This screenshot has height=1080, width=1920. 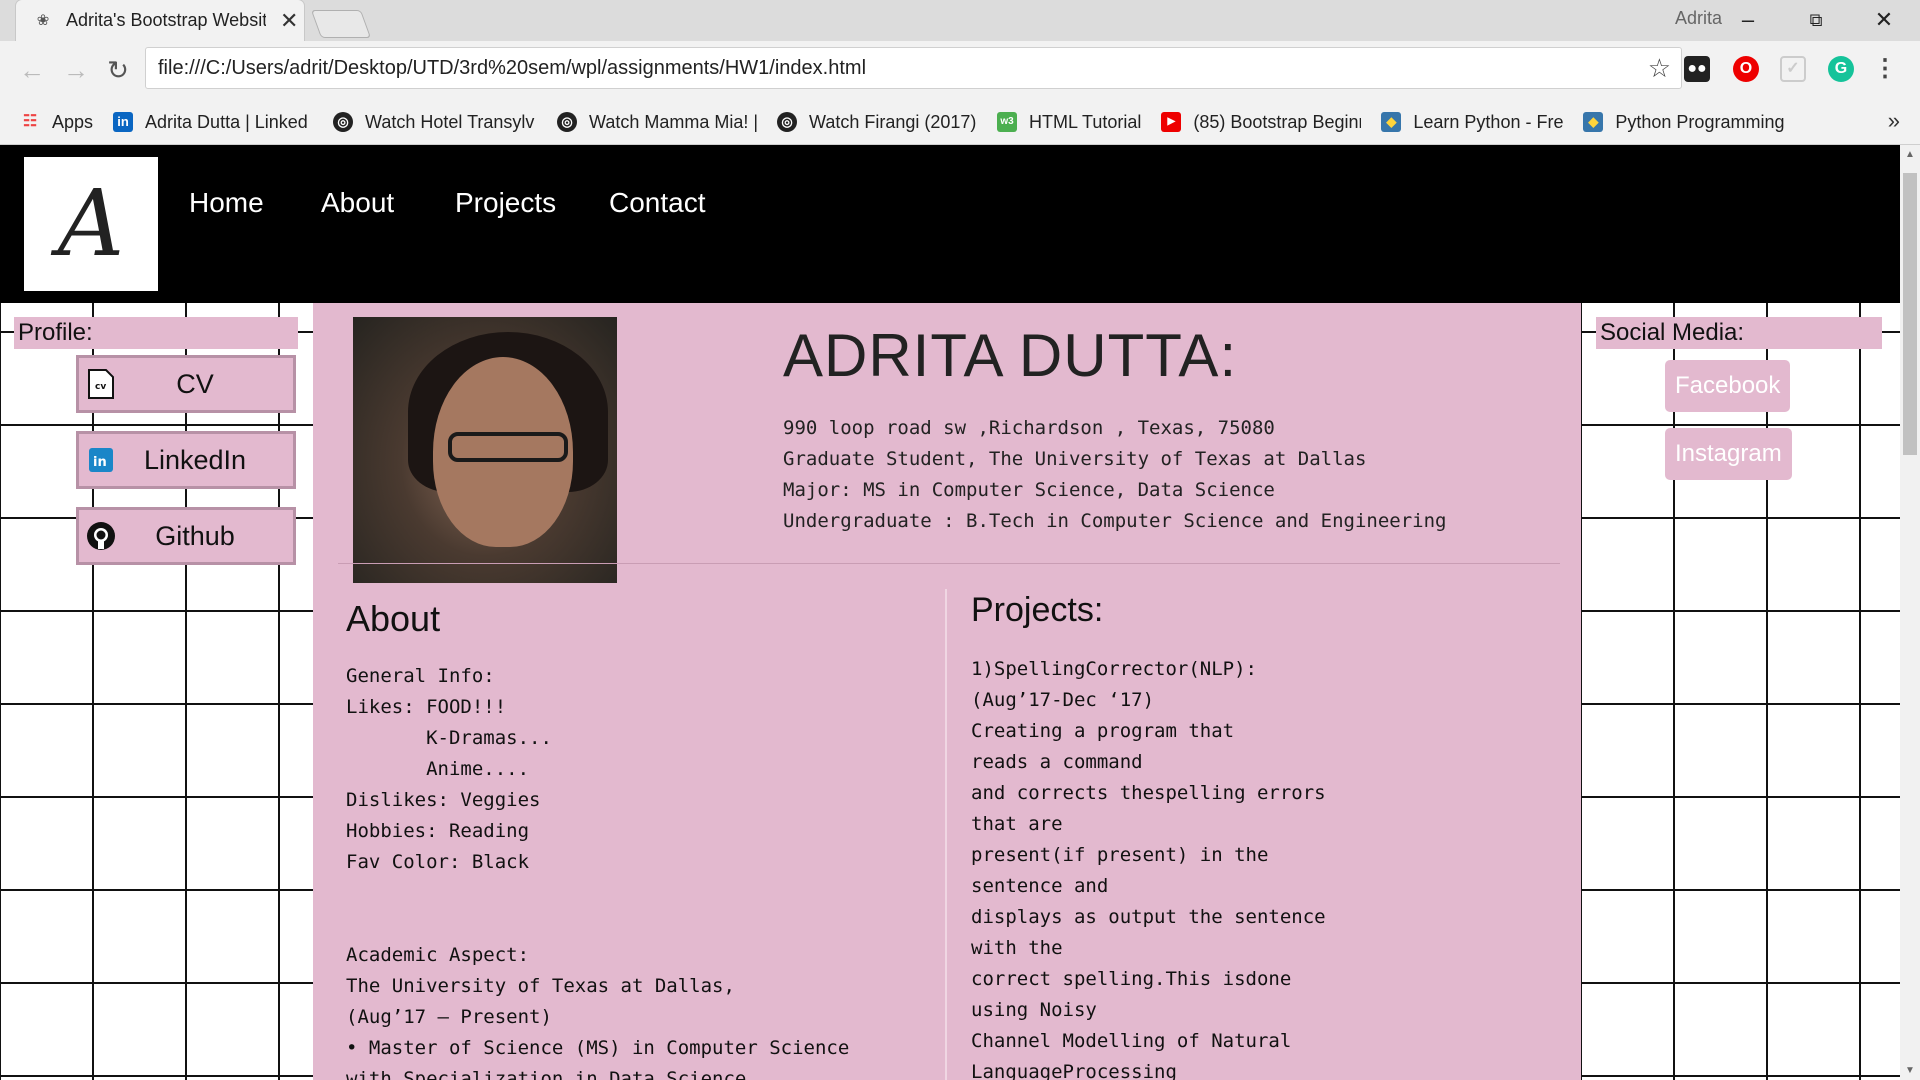 I want to click on svg-text: in, so click(x=100, y=462).